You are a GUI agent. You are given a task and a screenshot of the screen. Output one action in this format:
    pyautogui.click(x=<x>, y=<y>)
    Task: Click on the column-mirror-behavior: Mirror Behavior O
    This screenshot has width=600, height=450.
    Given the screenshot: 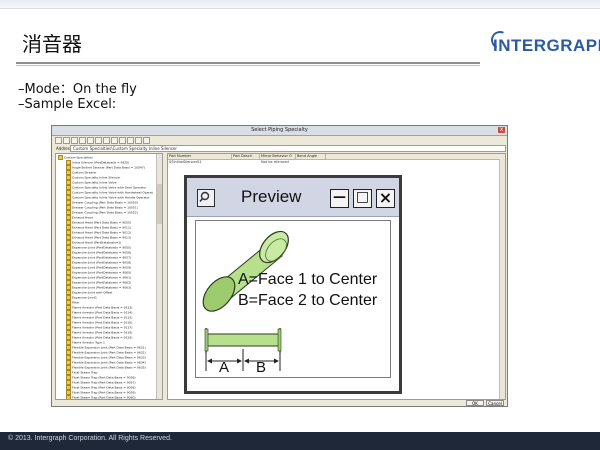 What is the action you would take?
    pyautogui.click(x=278, y=156)
    